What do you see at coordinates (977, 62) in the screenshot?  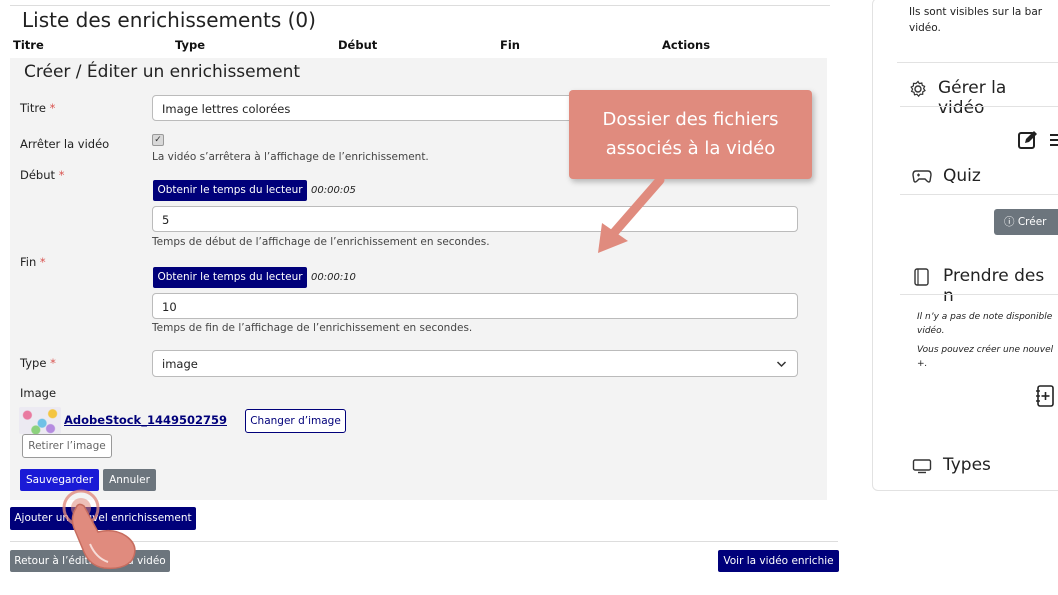 I see `sidebar-divider` at bounding box center [977, 62].